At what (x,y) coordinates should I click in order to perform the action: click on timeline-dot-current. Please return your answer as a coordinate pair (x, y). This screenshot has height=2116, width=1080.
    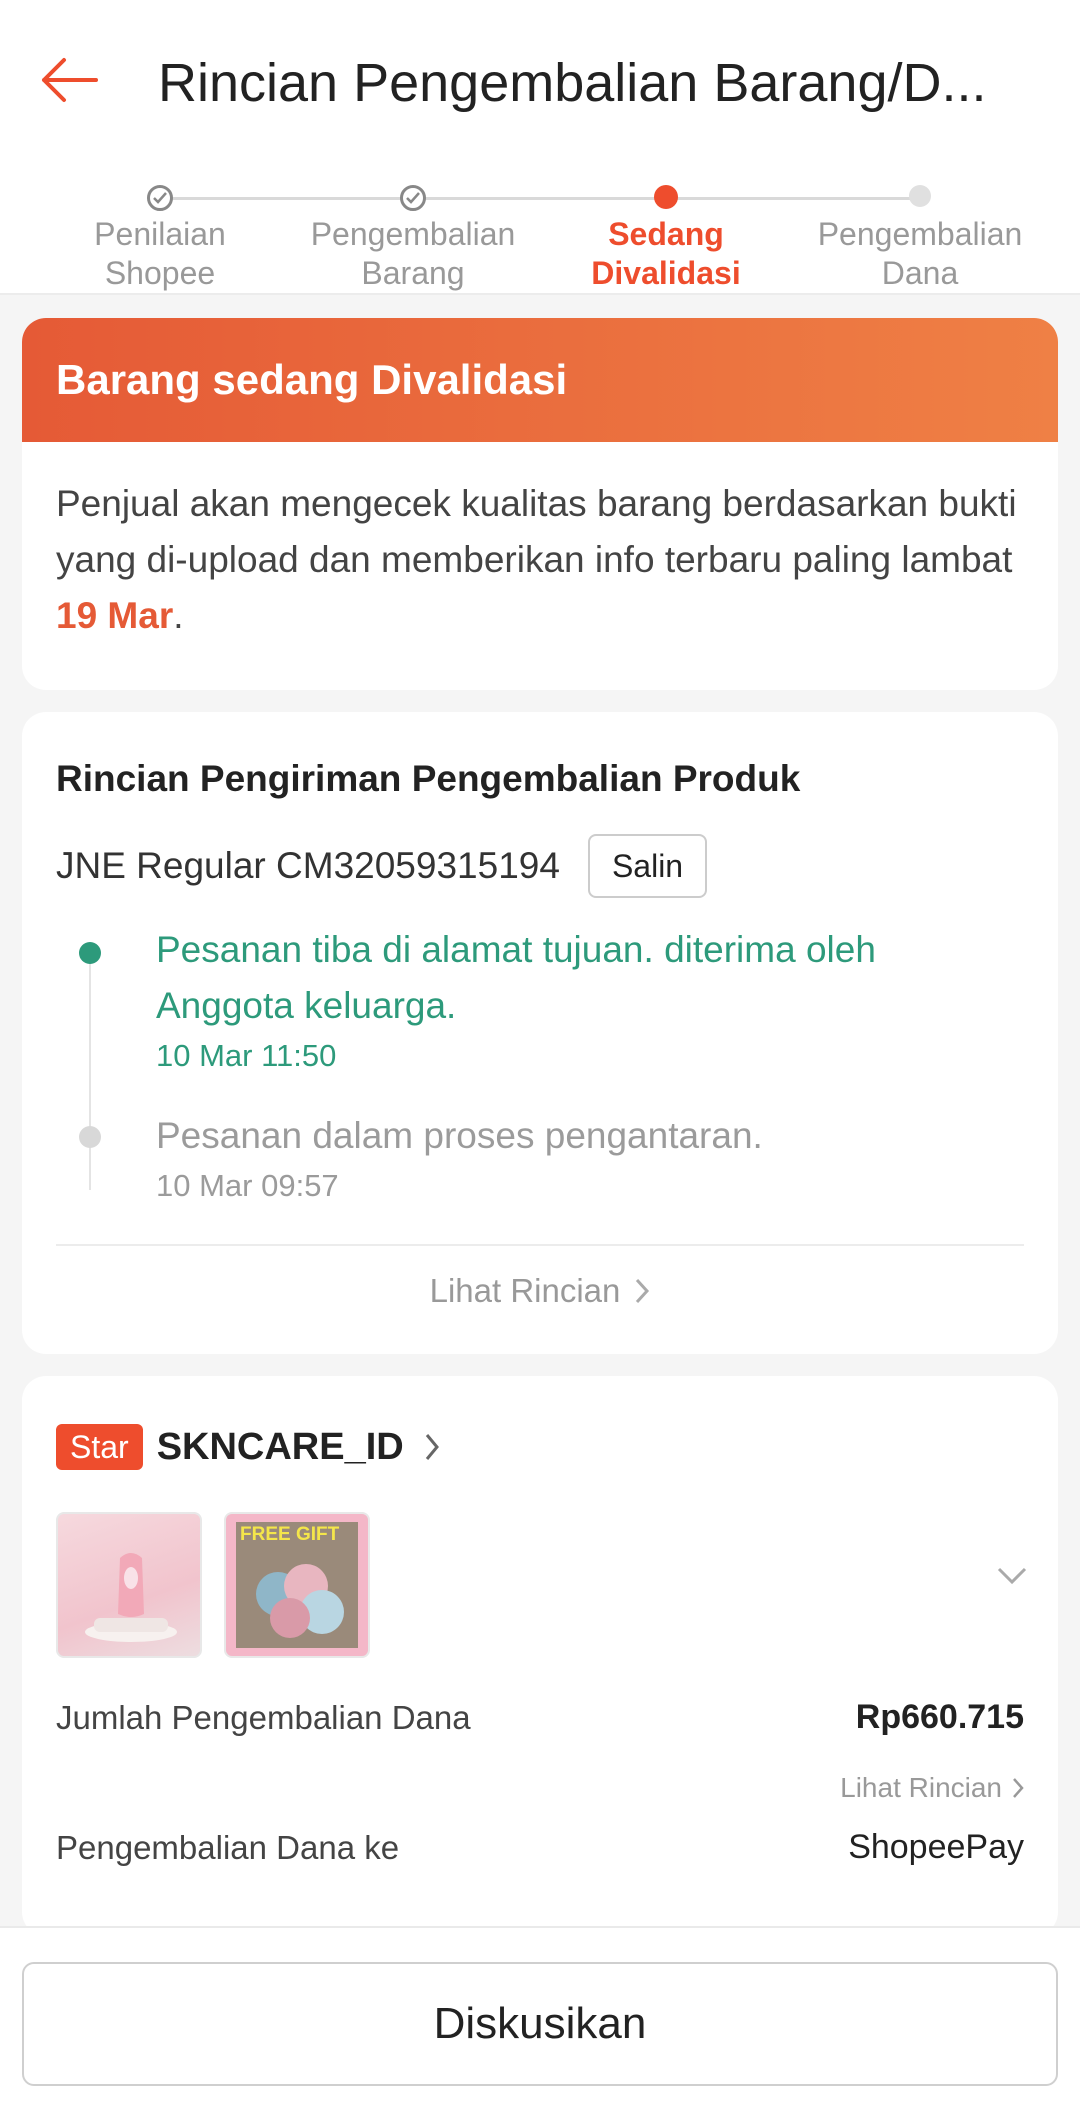
    Looking at the image, I should click on (90, 953).